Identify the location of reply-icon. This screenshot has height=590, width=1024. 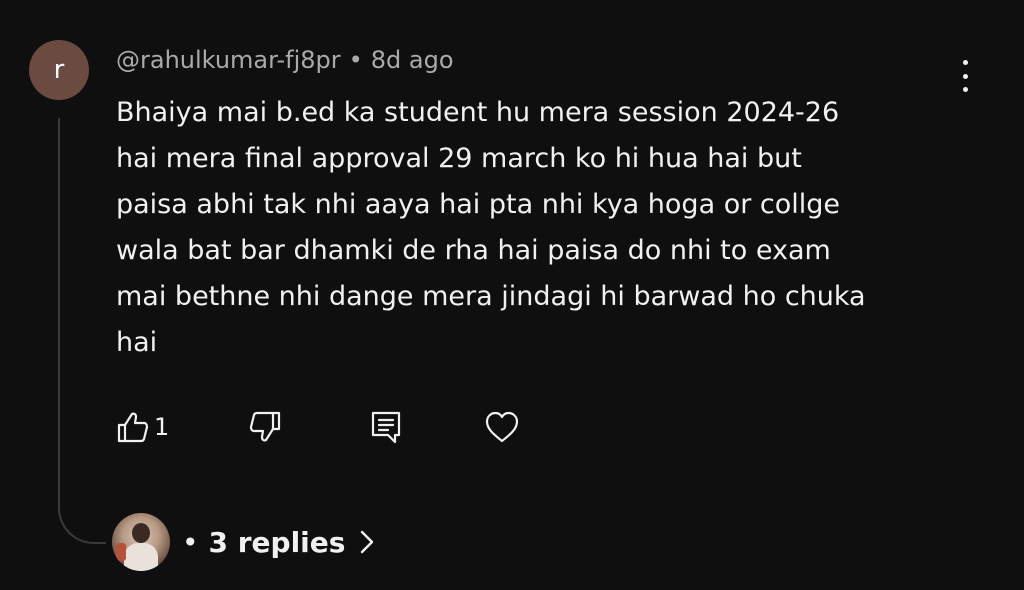
(386, 427).